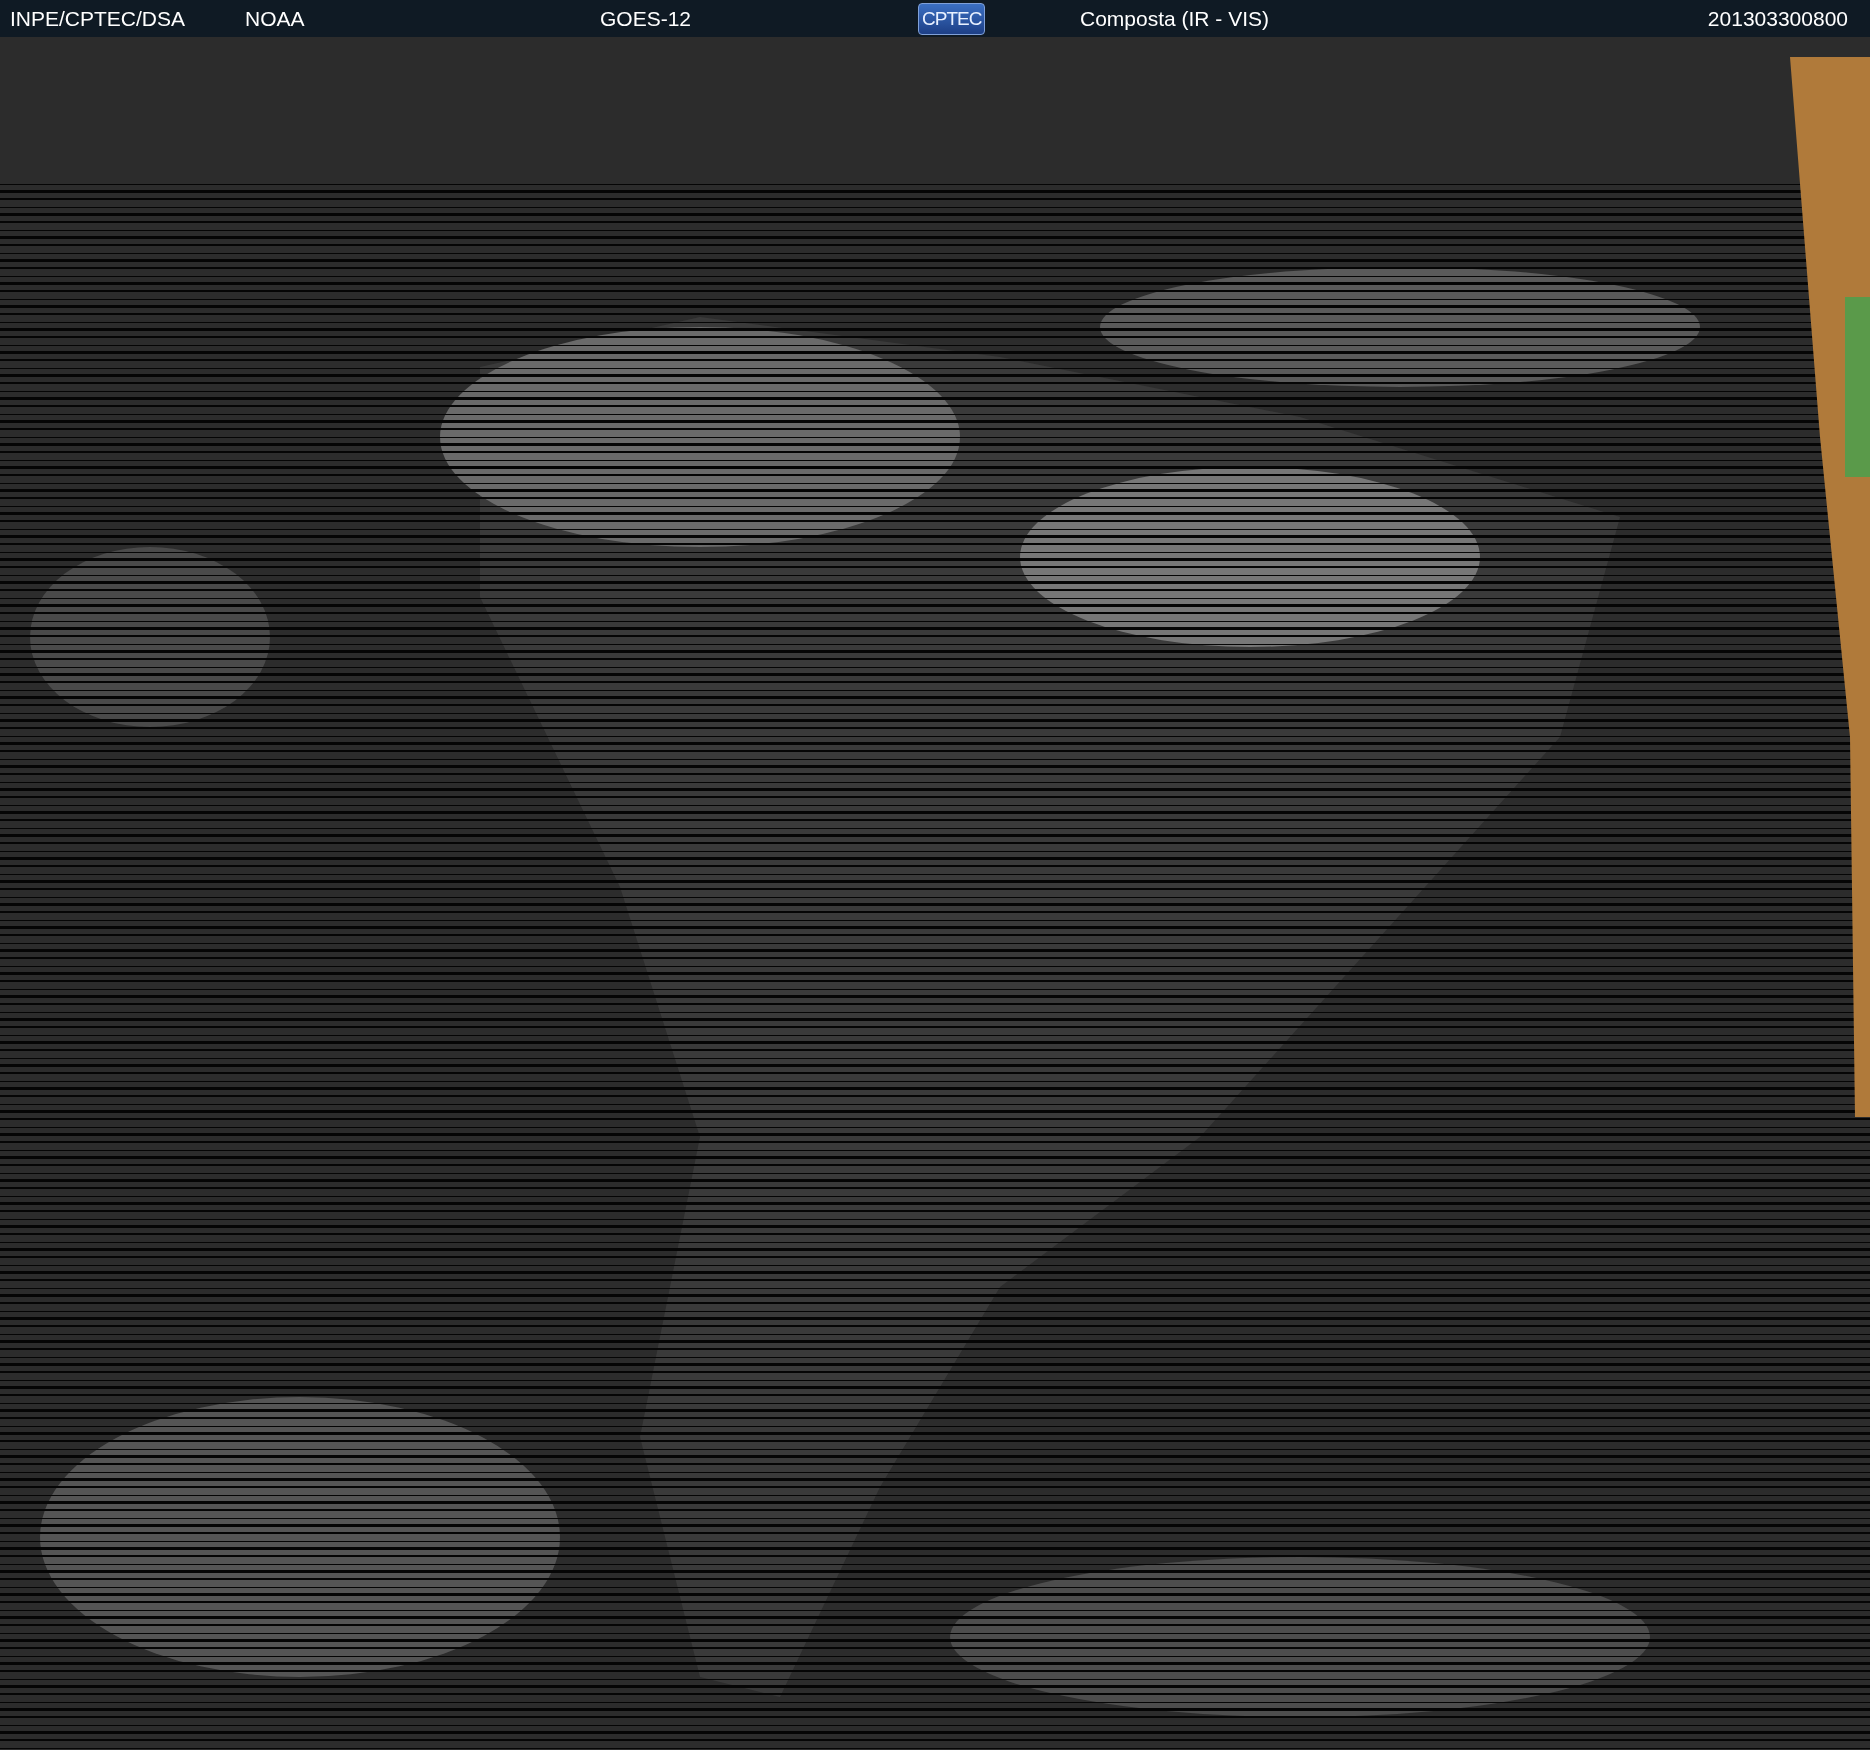  Describe the element at coordinates (98, 18) in the screenshot. I see `header-label: INPE/CPTEC/DSA` at that location.